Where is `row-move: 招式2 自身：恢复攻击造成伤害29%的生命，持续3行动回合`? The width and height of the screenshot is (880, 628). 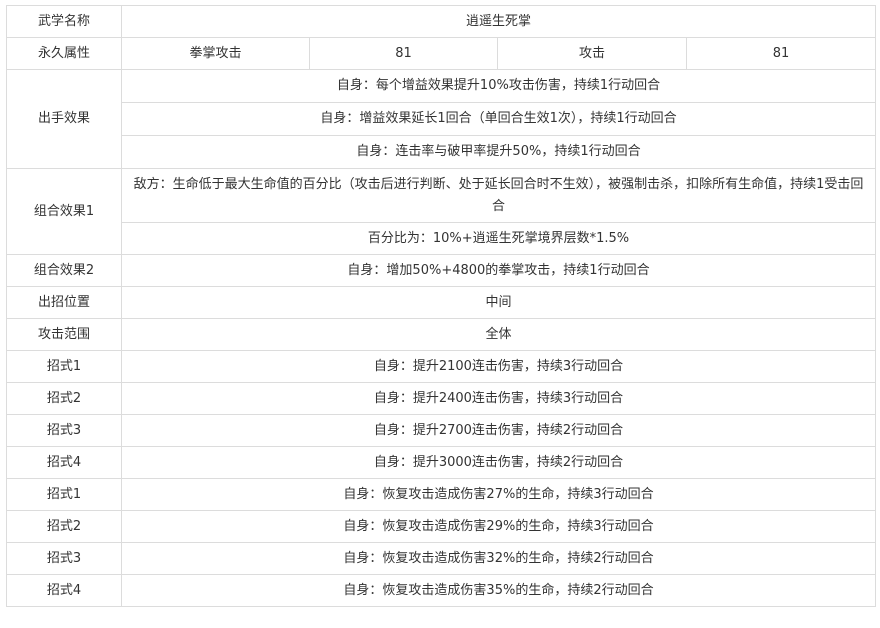 row-move: 招式2 自身：恢复攻击造成伤害29%的生命，持续3行动回合 is located at coordinates (441, 526).